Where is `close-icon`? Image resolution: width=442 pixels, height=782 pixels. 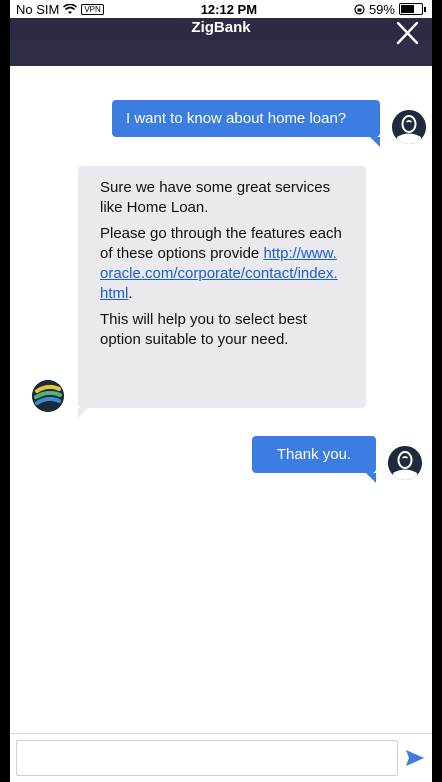 close-icon is located at coordinates (407, 33).